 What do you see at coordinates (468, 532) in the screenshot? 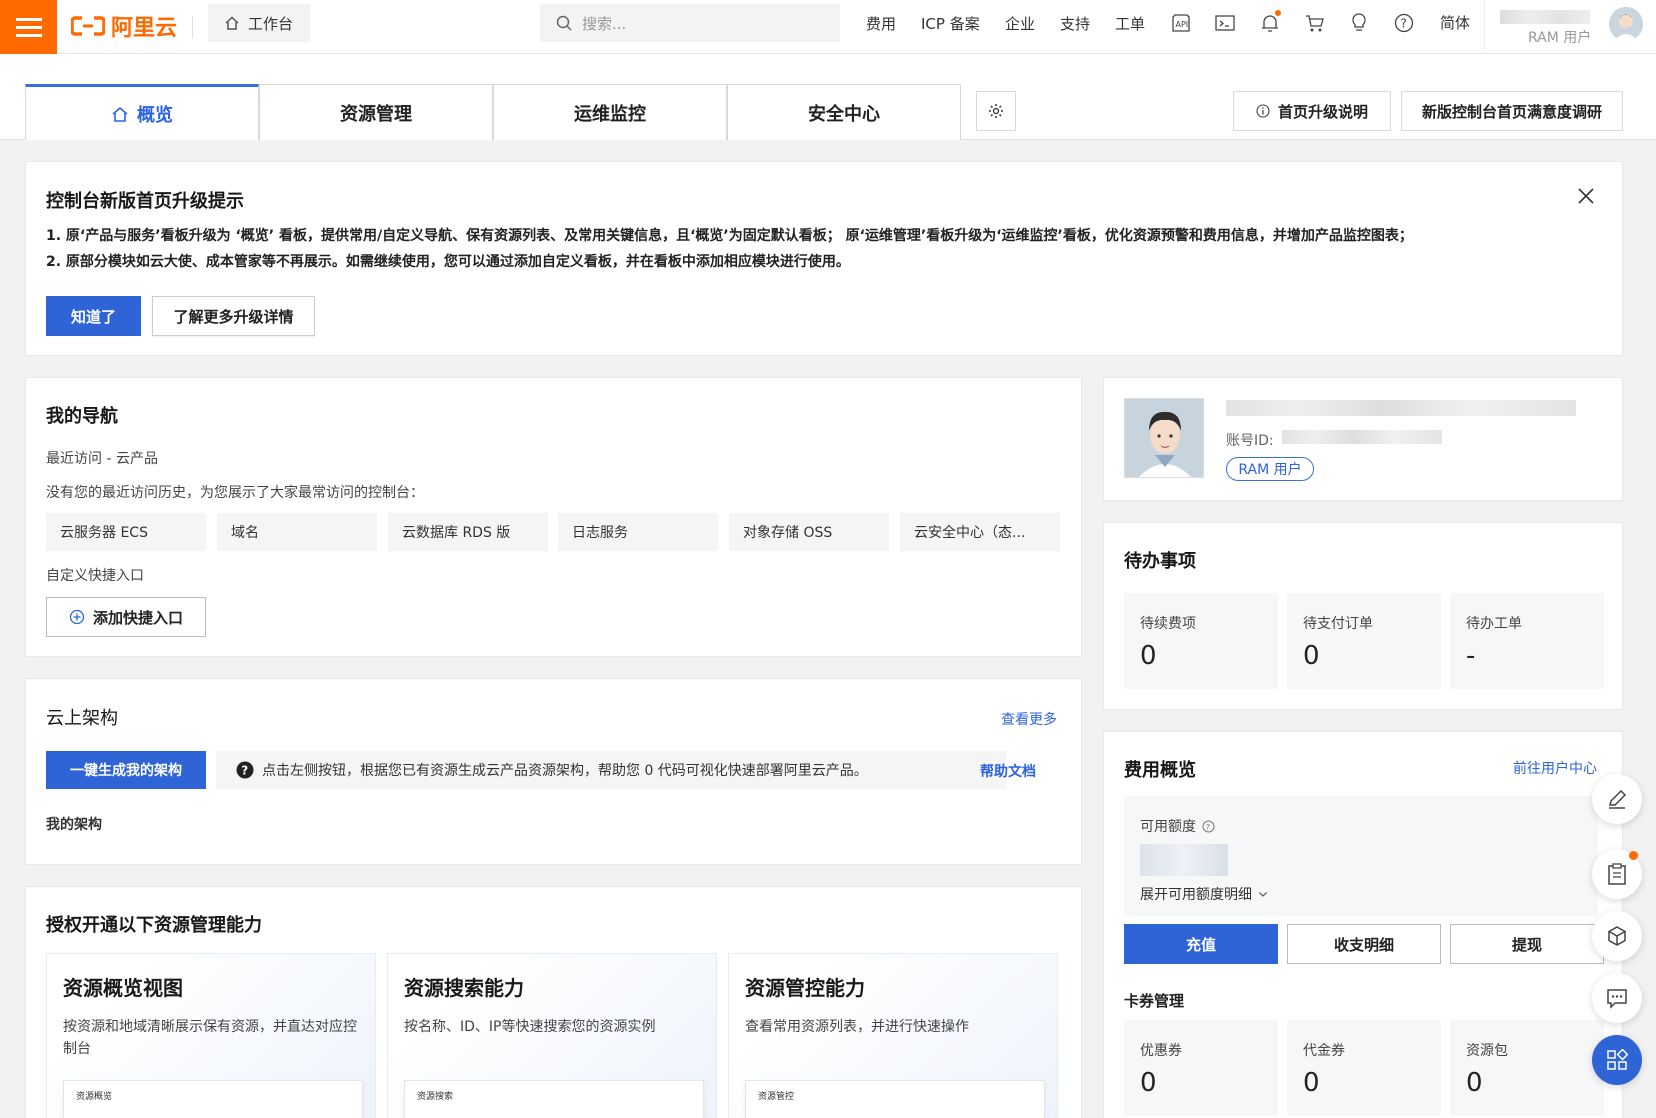
I see `quick-link-rds: 云数据库 RDS 版` at bounding box center [468, 532].